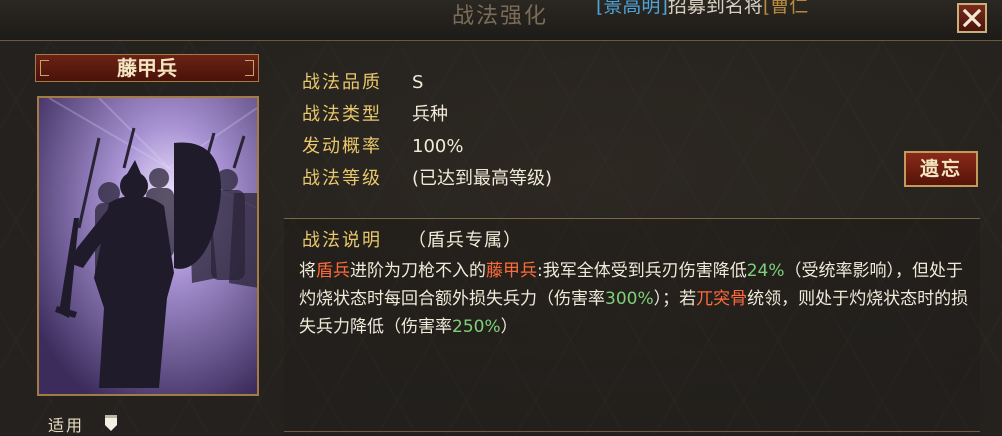 This screenshot has height=436, width=1002. Describe the element at coordinates (509, 327) in the screenshot. I see `desc-seg: ）` at that location.